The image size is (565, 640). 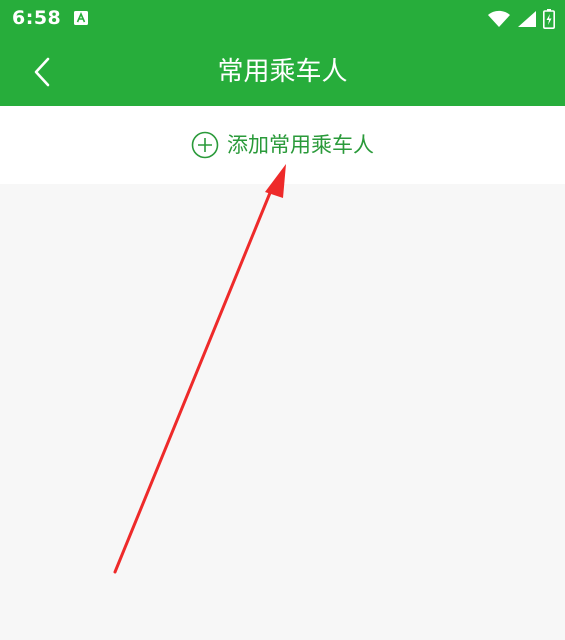 I want to click on status-time: 6:58, so click(x=37, y=18).